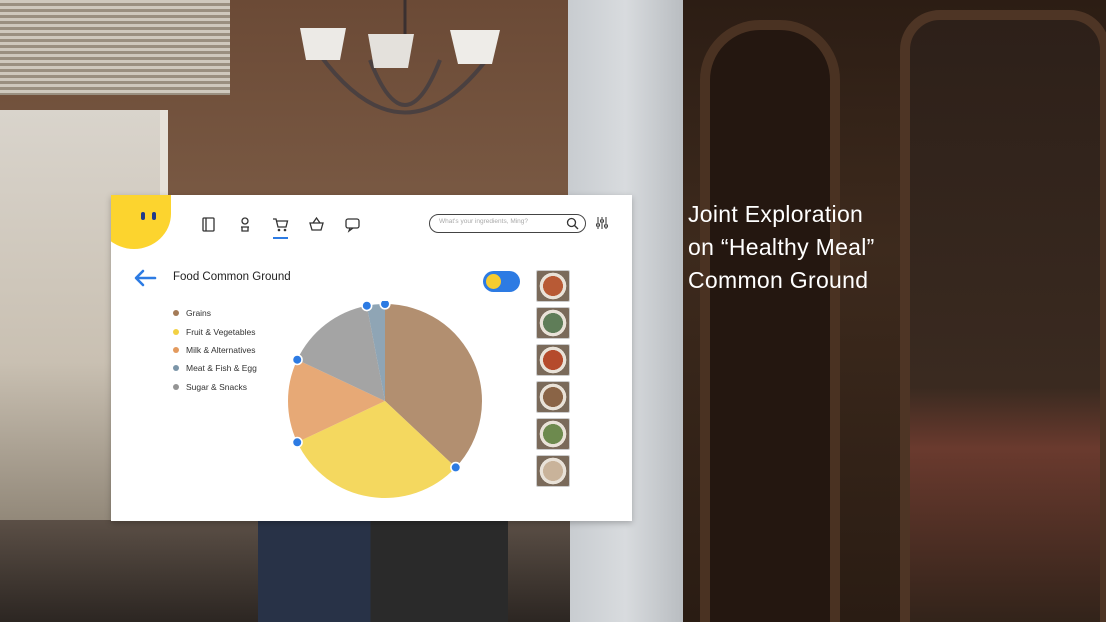 Image resolution: width=1106 pixels, height=622 pixels. Describe the element at coordinates (221, 331) in the screenshot. I see `legend-label: Fruit & Vegetables` at that location.